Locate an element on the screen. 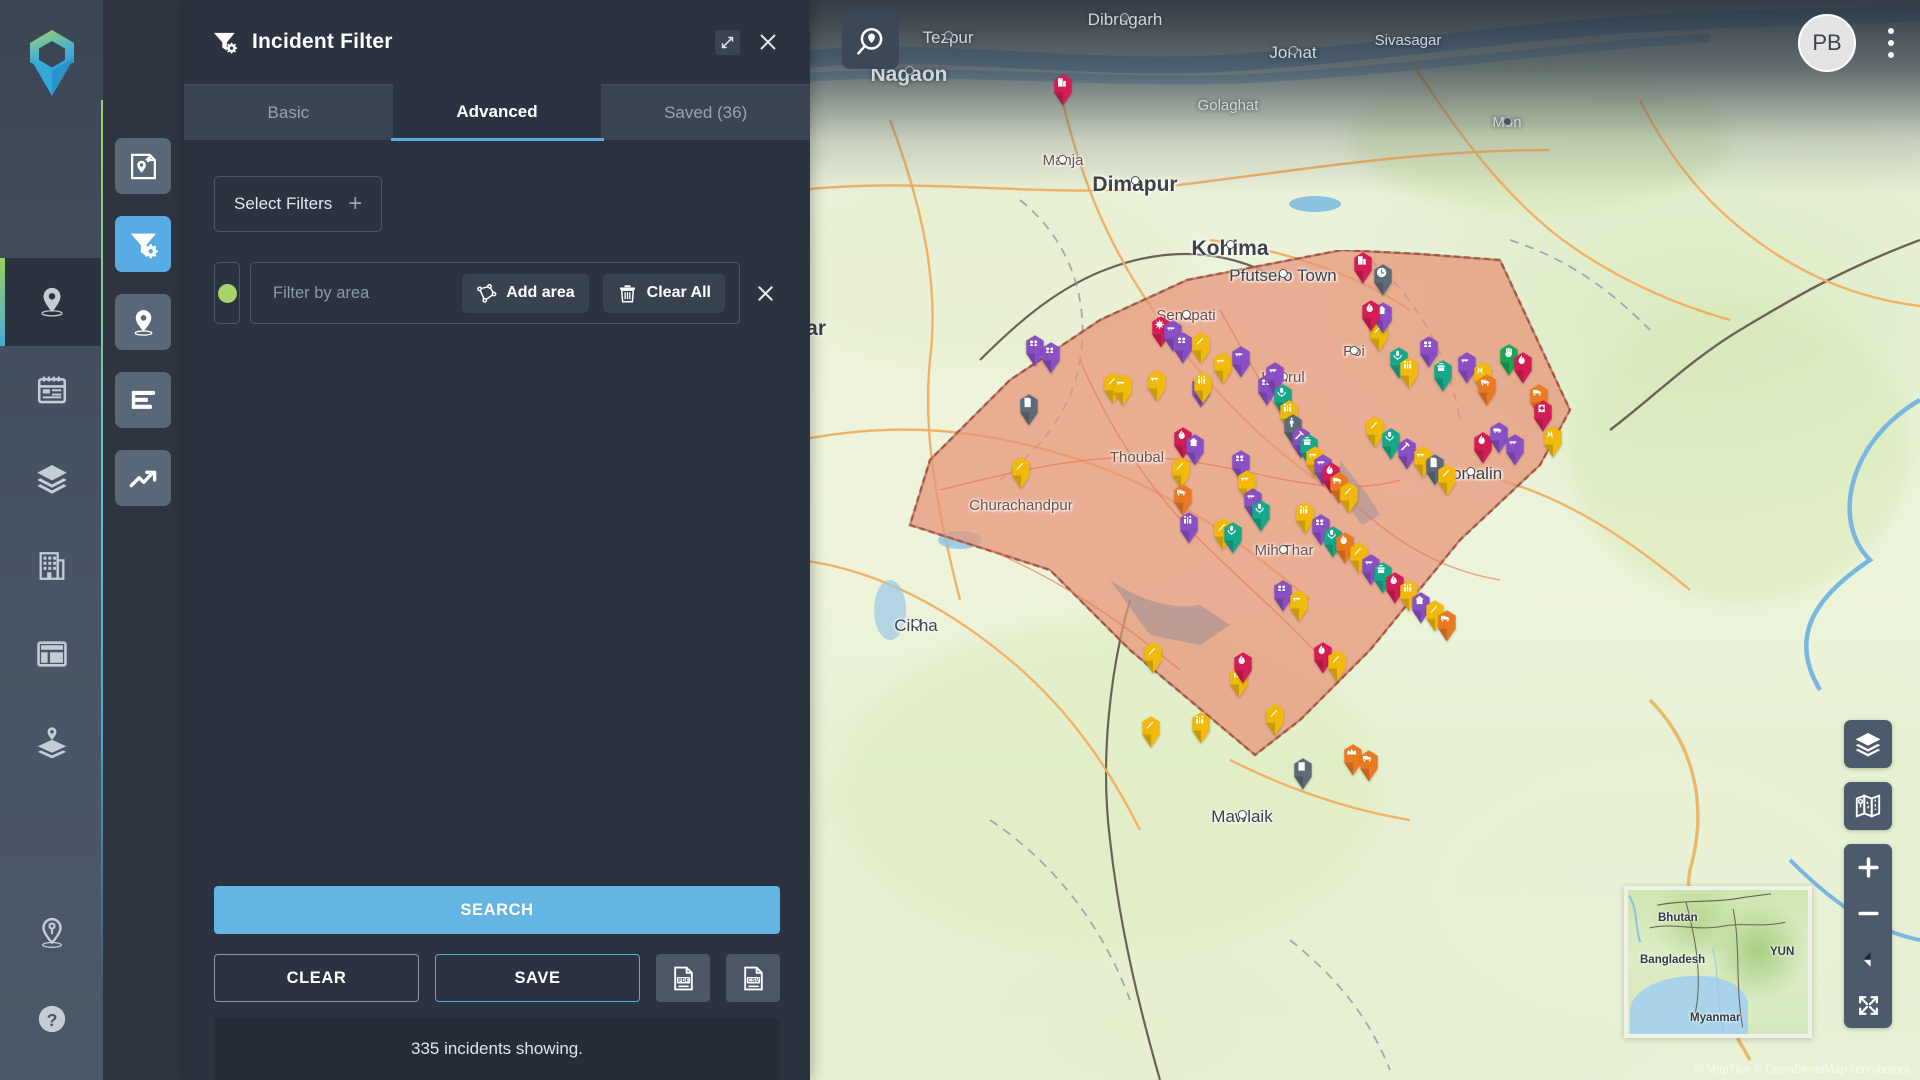 This screenshot has height=1080, width=1920. csv-file-icon: CSV is located at coordinates (753, 978).